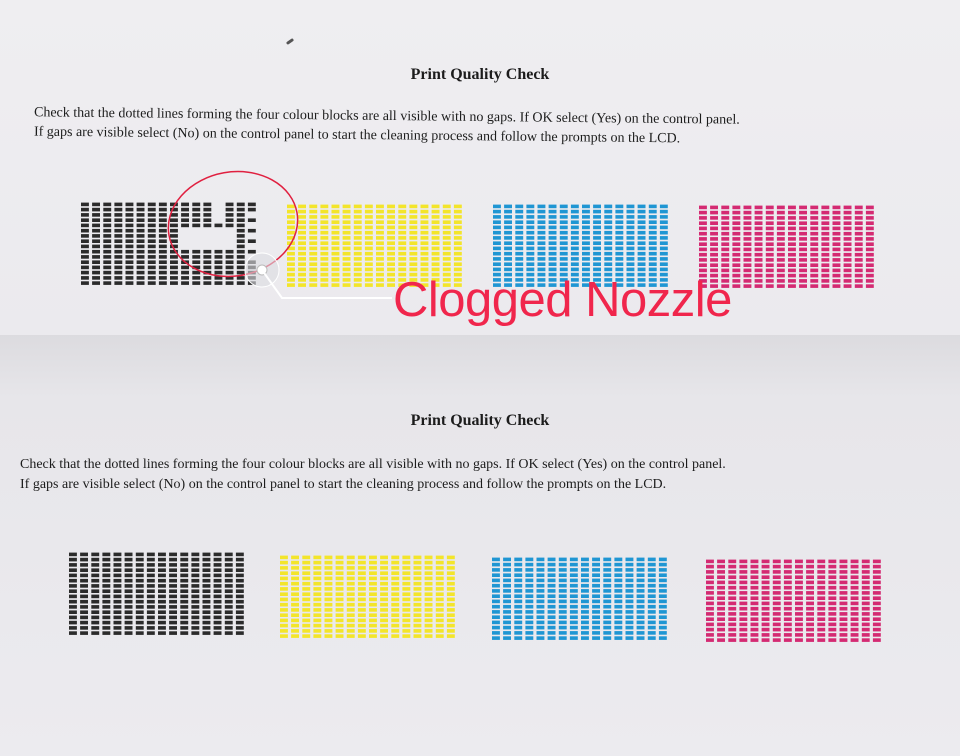 This screenshot has width=960, height=756. I want to click on highlight-circle, so click(233, 224).